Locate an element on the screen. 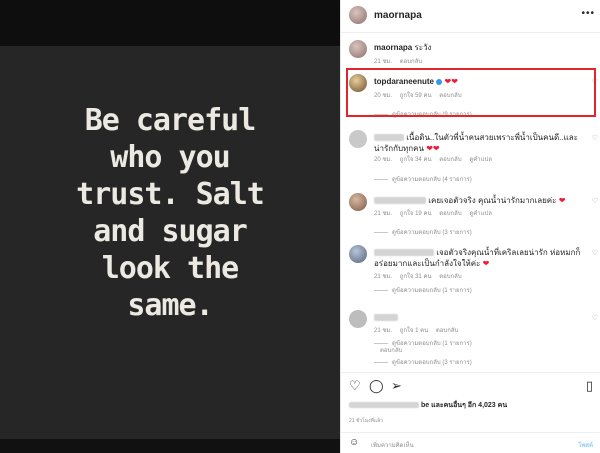  author-username: maornapa is located at coordinates (398, 15).